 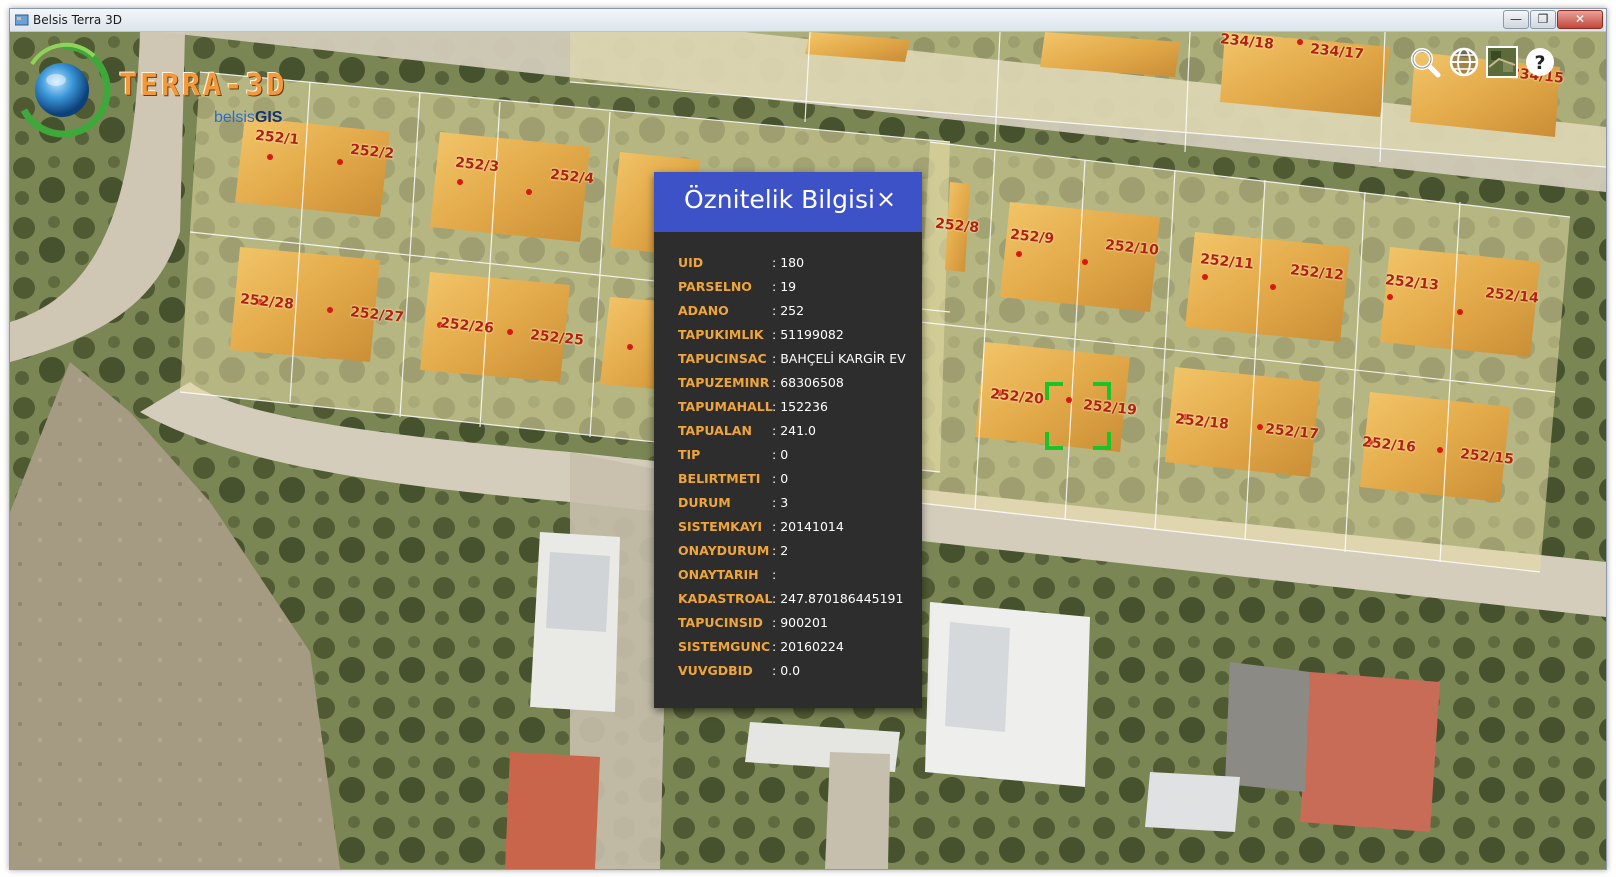 What do you see at coordinates (1543, 19) in the screenshot?
I see `maximize-button: ❐` at bounding box center [1543, 19].